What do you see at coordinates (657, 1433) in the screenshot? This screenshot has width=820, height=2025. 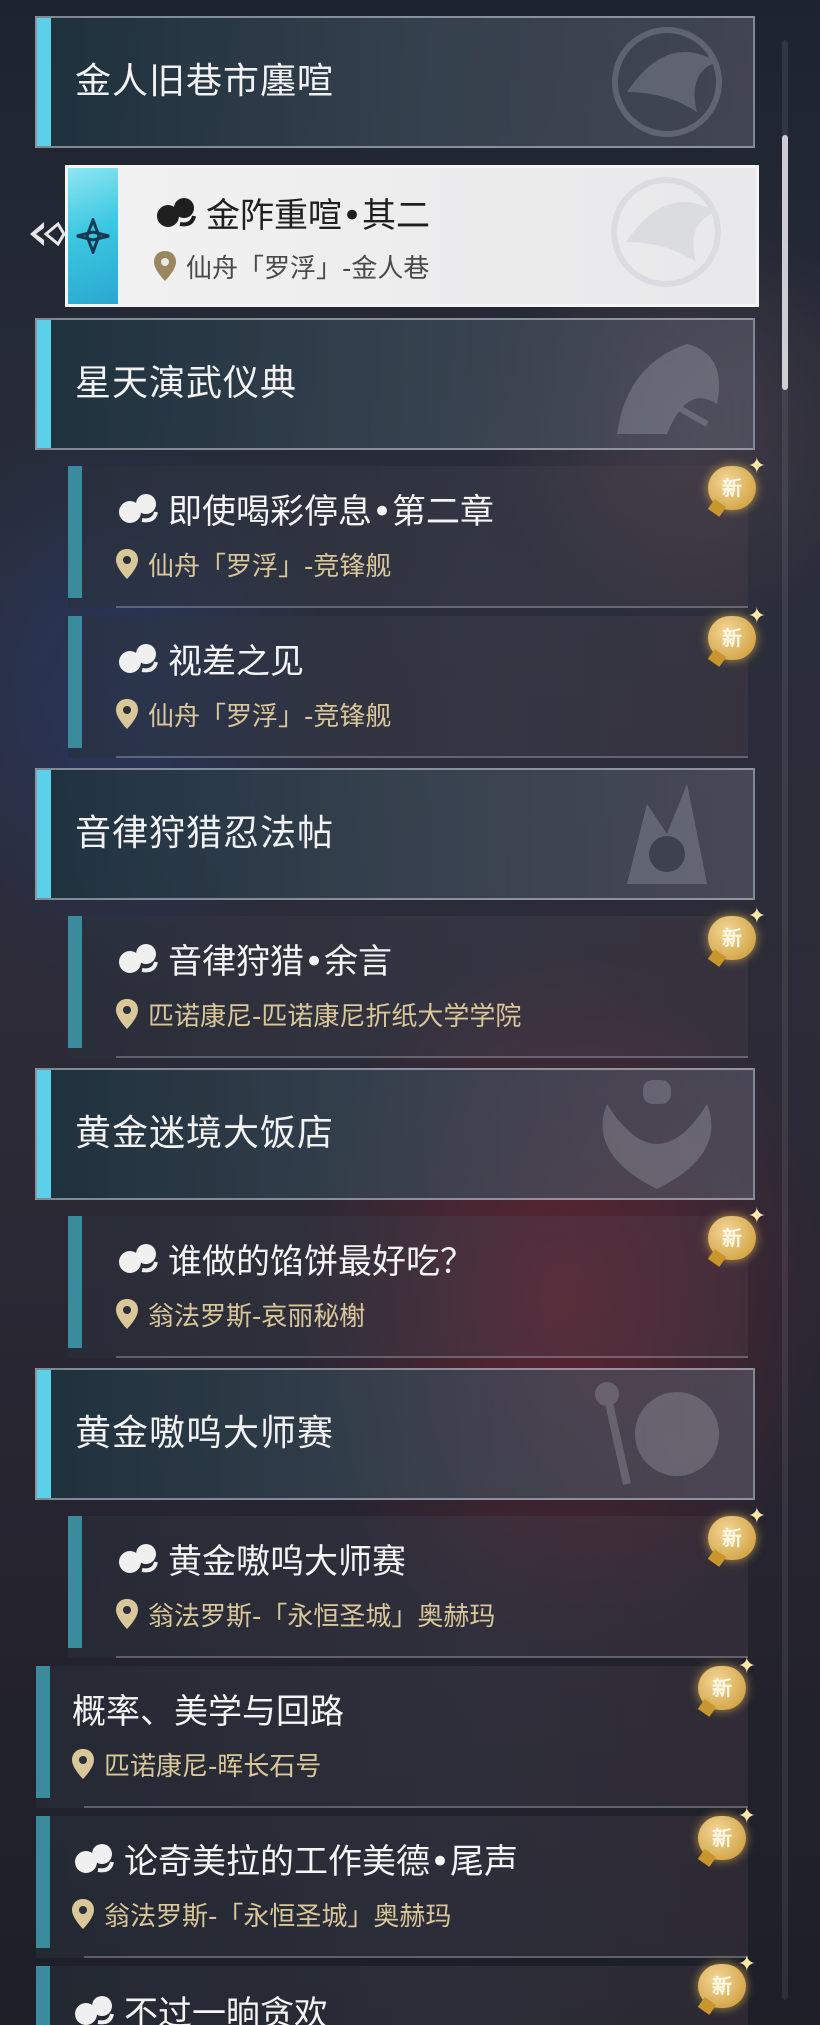 I see `mascot-emblem-icon` at bounding box center [657, 1433].